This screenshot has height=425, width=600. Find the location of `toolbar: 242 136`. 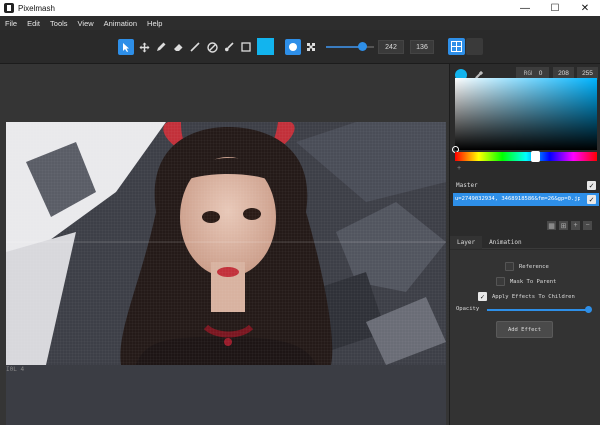

toolbar: 242 136 is located at coordinates (300, 47).